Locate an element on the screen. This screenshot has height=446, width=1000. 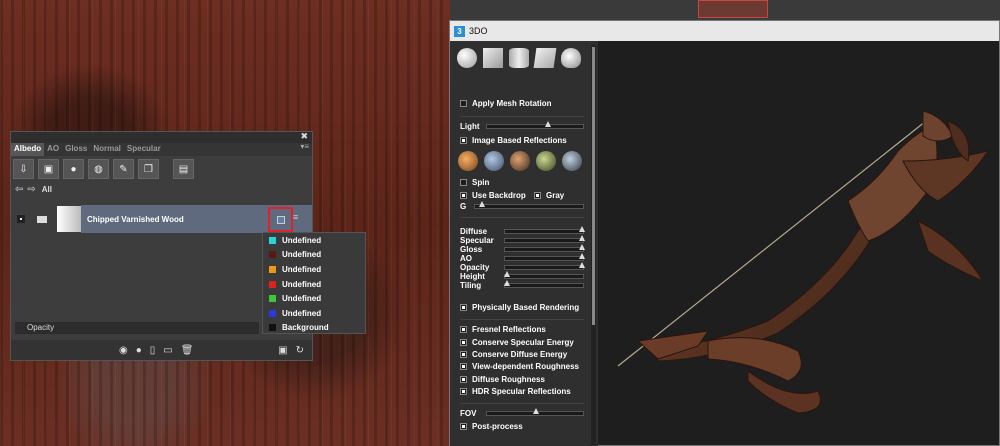
conserve-specular-option: Conserve Specular Energy is located at coordinates (517, 342).